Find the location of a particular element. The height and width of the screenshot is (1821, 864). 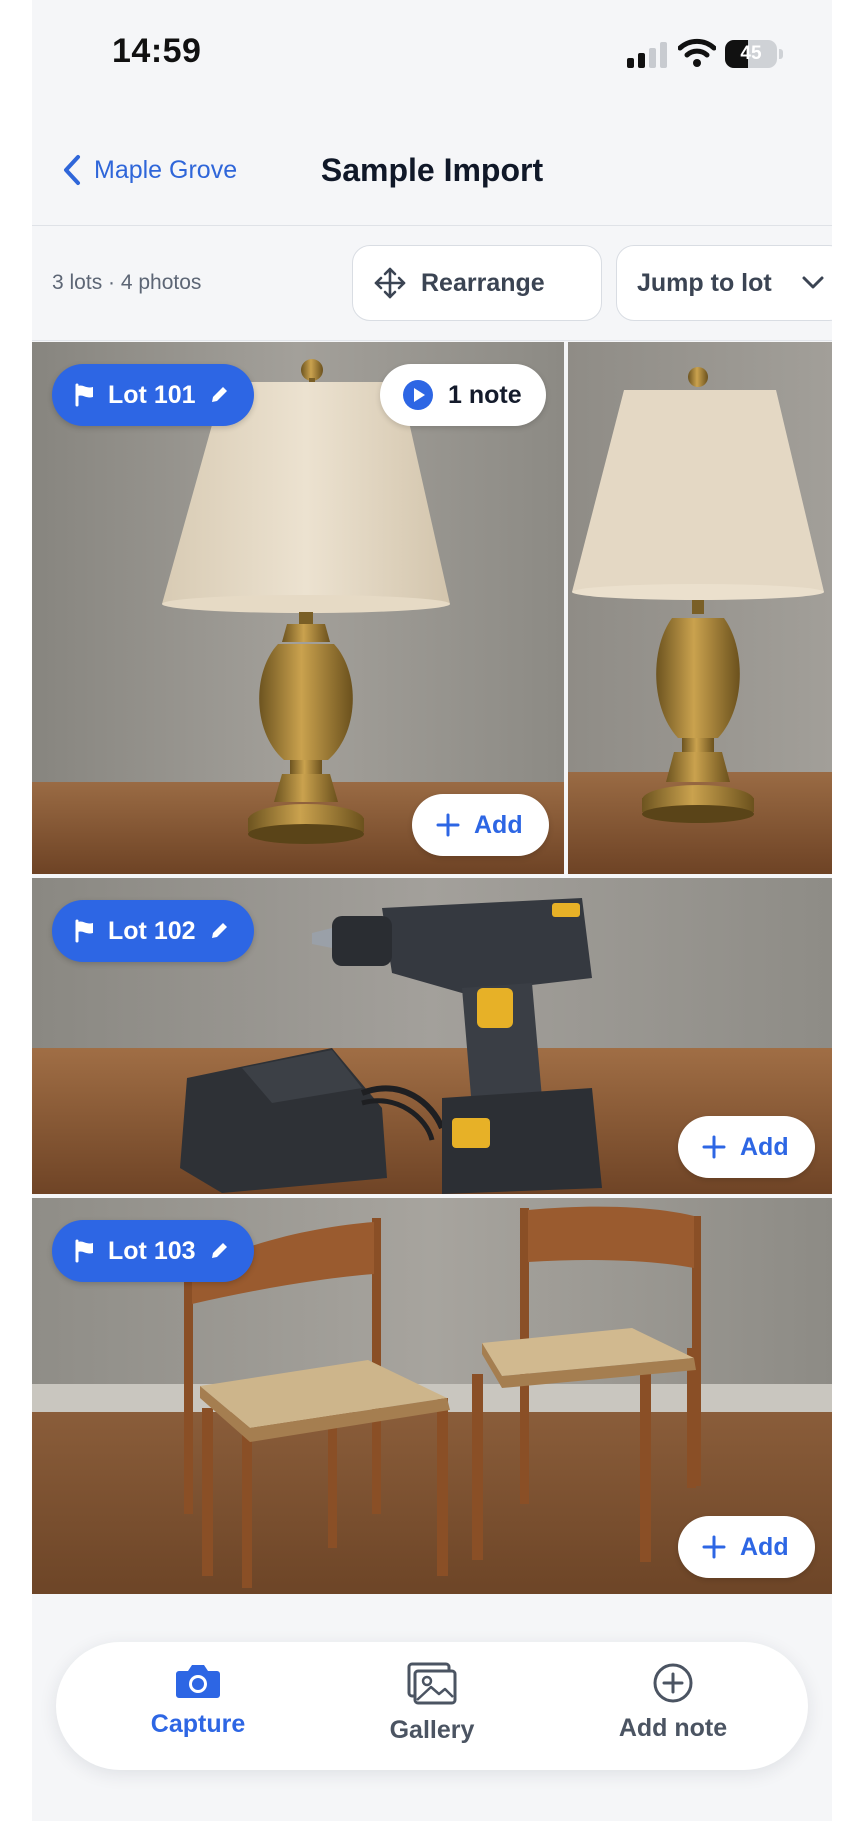

lot-102-add-button: Add is located at coordinates (746, 1147).